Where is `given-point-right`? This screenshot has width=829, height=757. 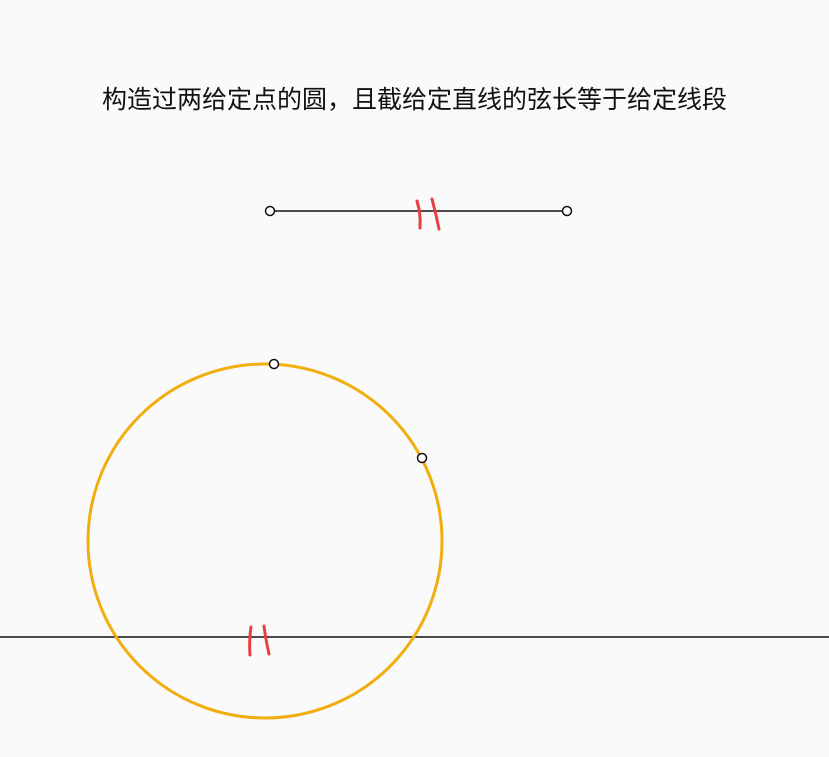 given-point-right is located at coordinates (422, 458).